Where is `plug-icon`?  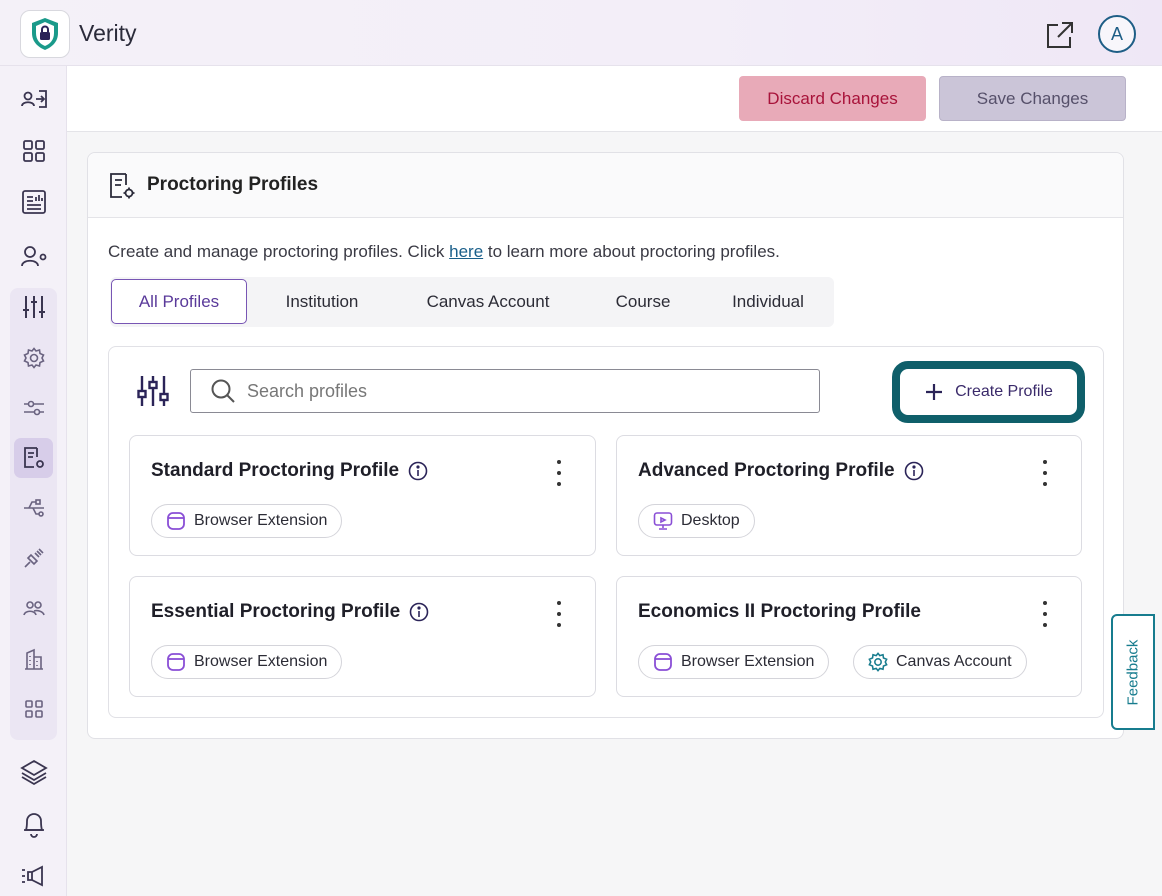 plug-icon is located at coordinates (34, 558).